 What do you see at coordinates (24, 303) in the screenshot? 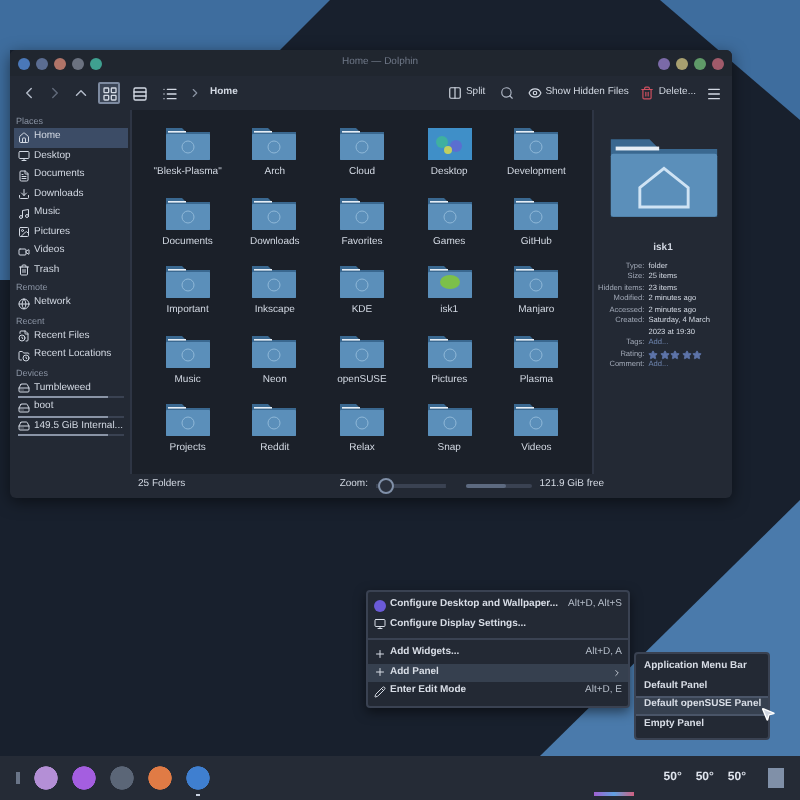
I see `globe-icon` at bounding box center [24, 303].